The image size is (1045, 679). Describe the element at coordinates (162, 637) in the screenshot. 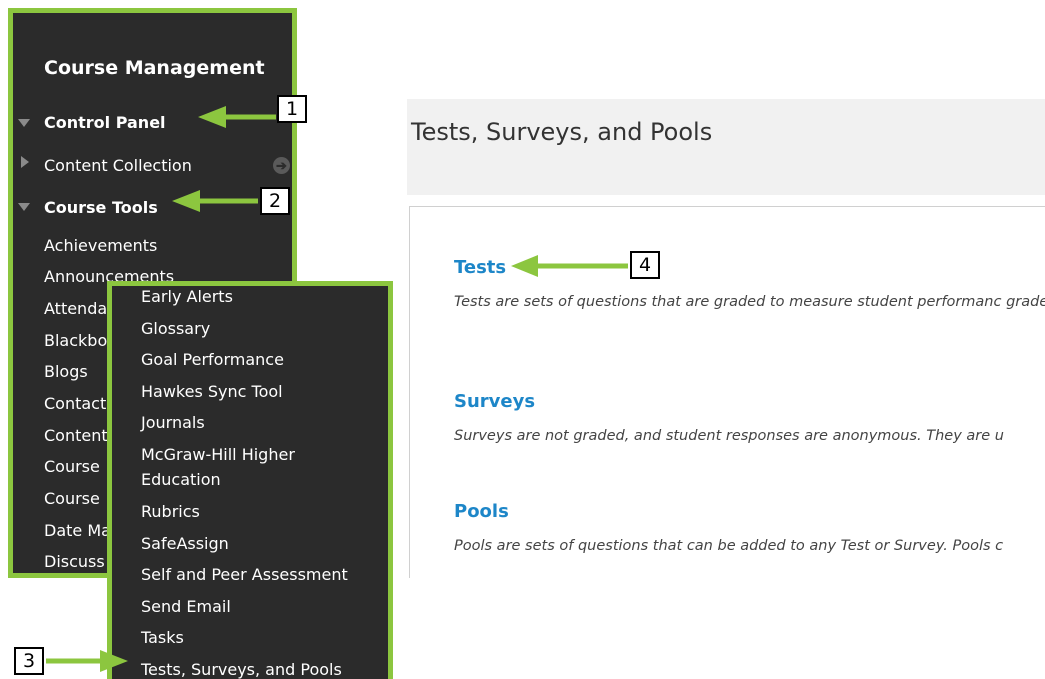

I see `menu-item-tasks: Tasks` at that location.